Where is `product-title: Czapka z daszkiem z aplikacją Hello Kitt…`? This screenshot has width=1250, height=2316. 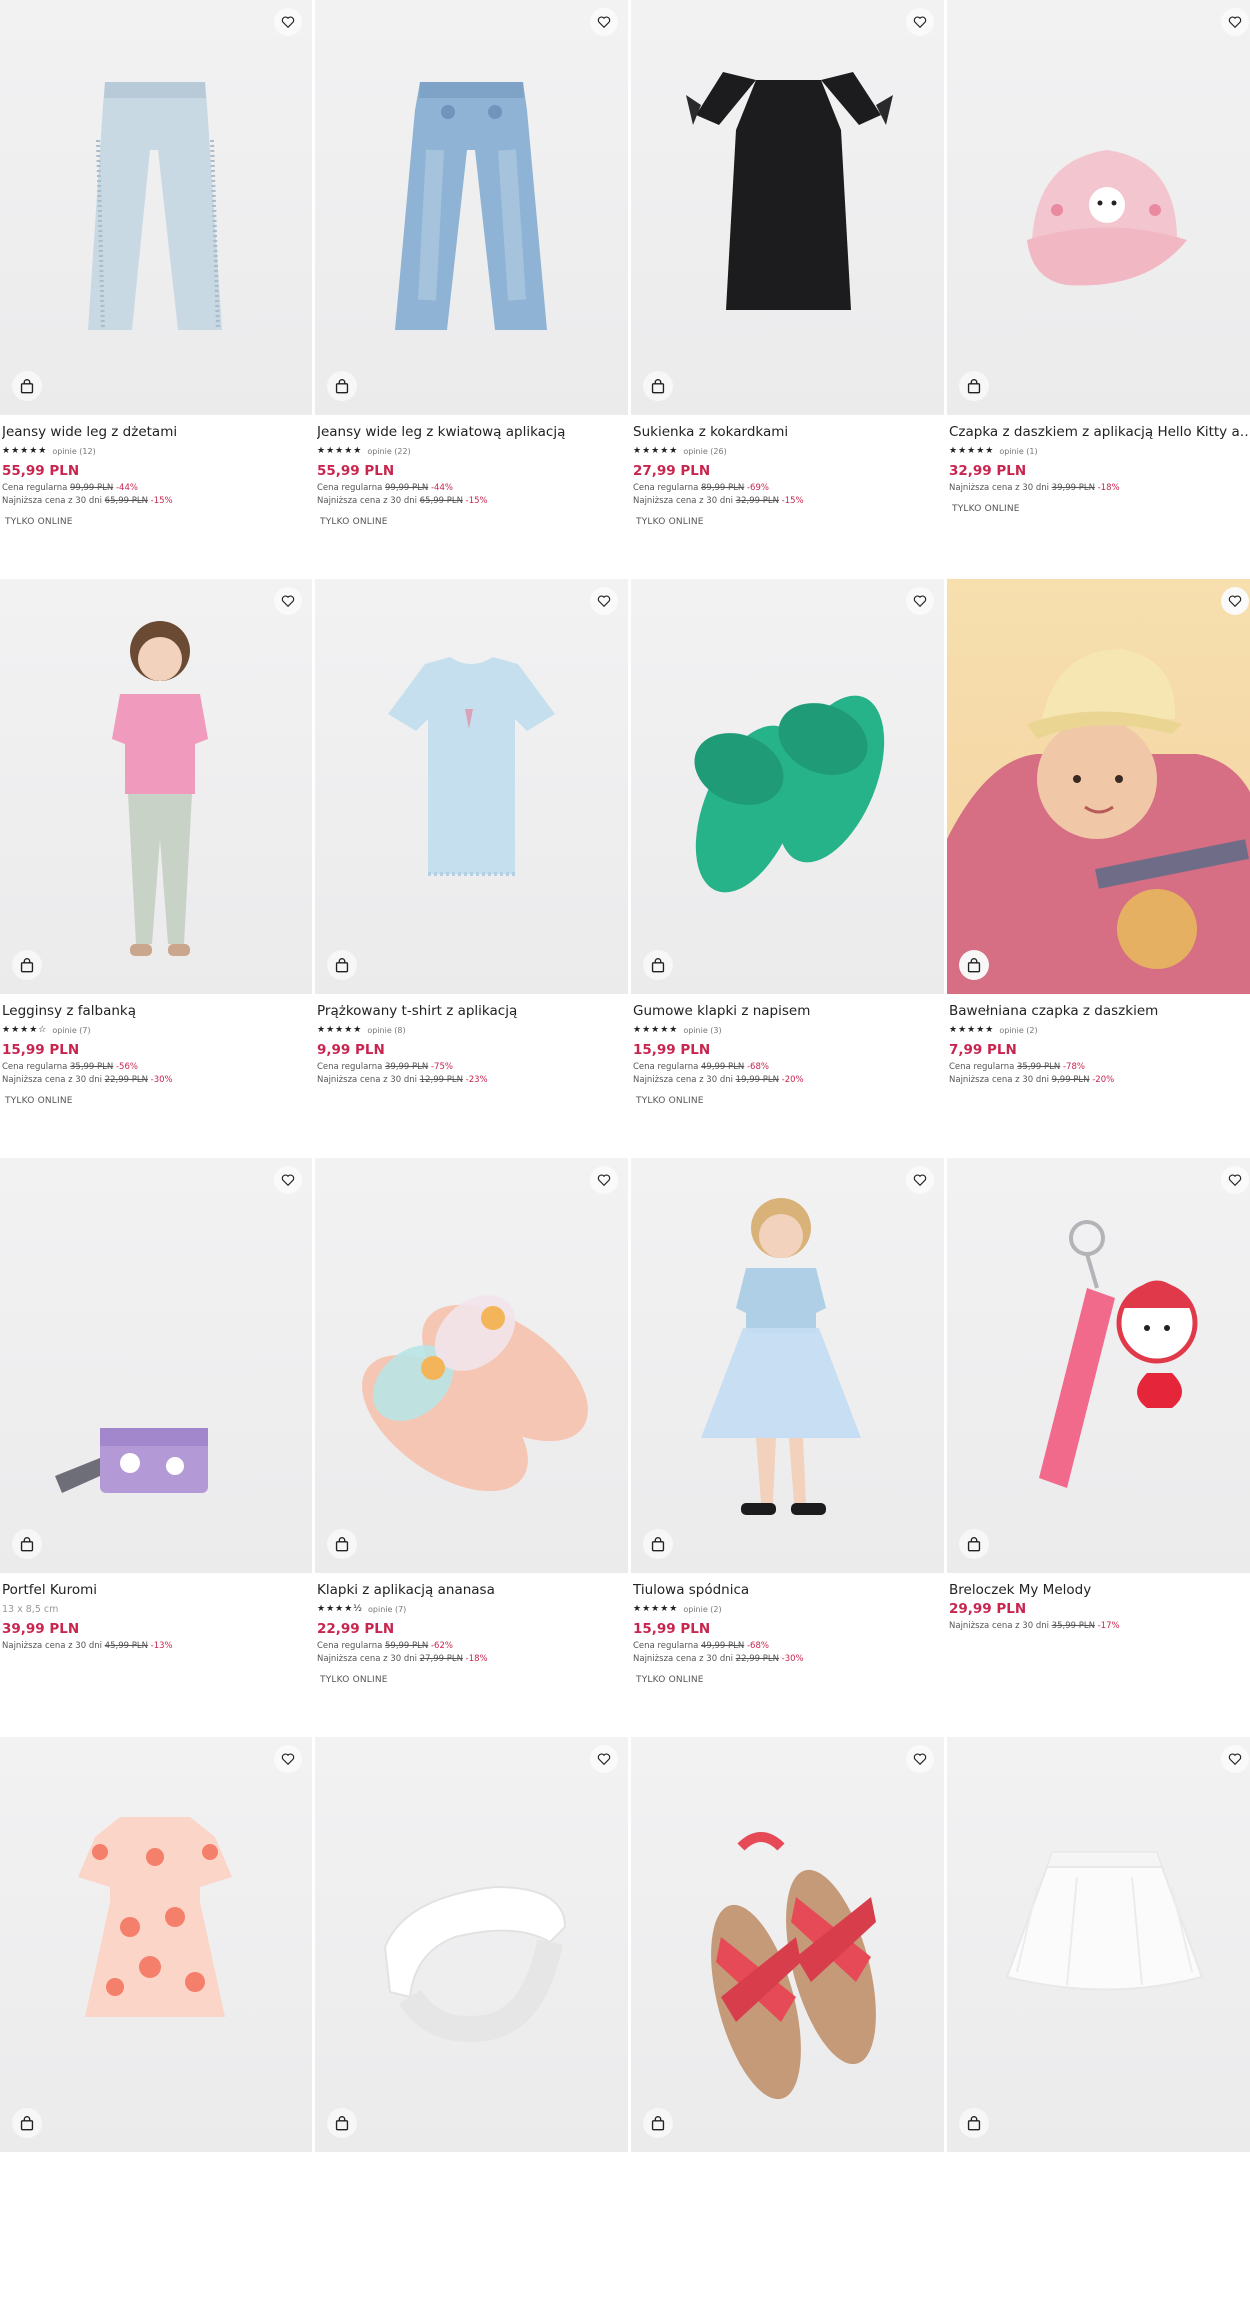
product-title: Czapka z daszkiem z aplikacją Hello Kitt… is located at coordinates (1099, 432).